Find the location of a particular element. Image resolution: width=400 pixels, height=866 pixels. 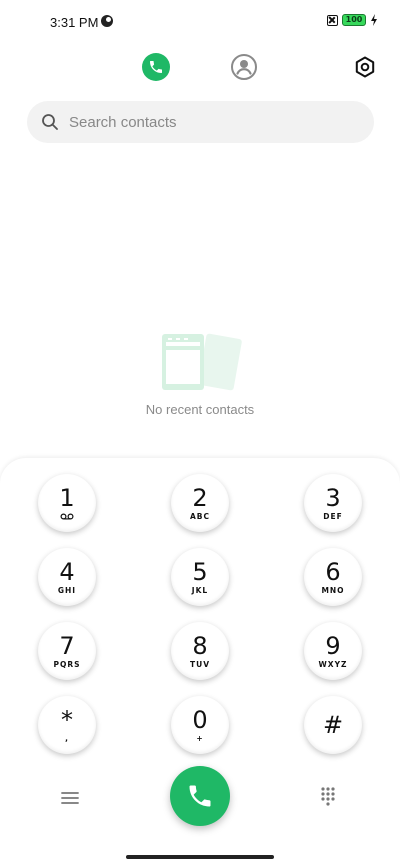

key-digit: 7 is located at coordinates (67, 645).